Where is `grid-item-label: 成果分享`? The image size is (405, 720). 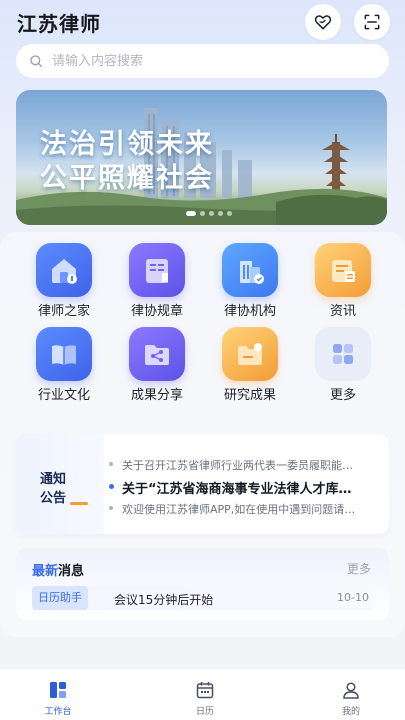 grid-item-label: 成果分享 is located at coordinates (156, 395).